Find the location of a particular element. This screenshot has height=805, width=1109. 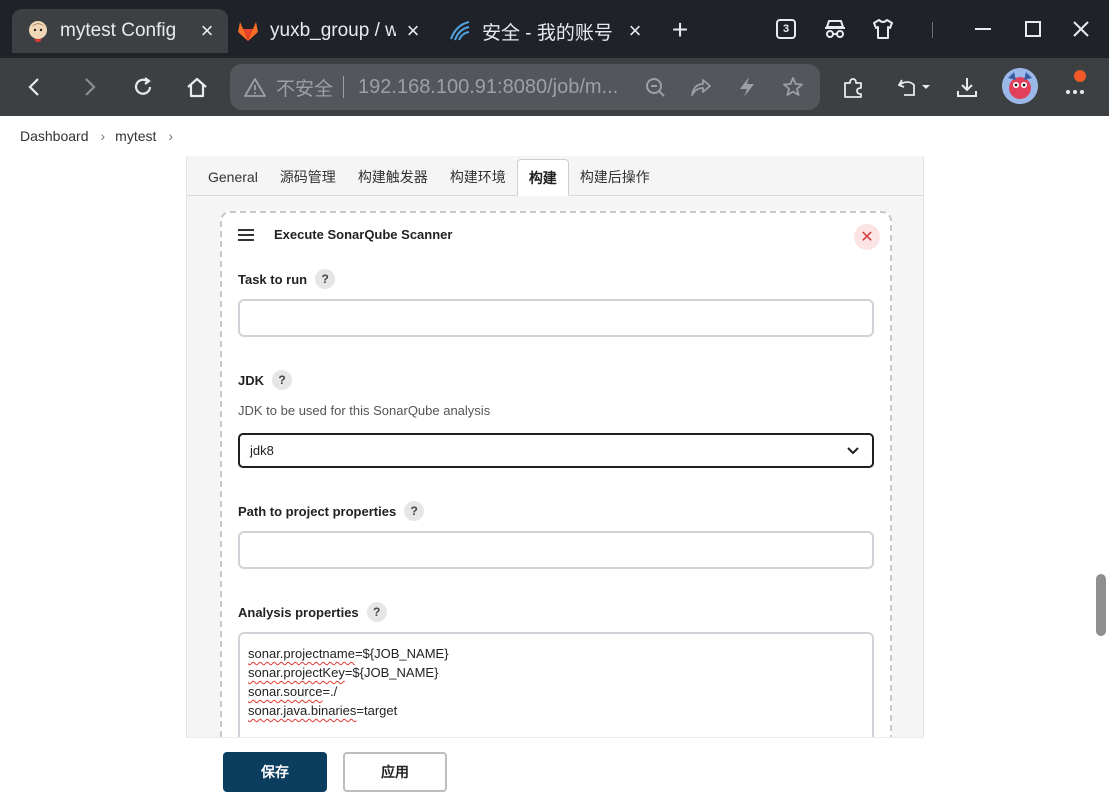

breadcrumb-mytest: mytest is located at coordinates (135, 136).